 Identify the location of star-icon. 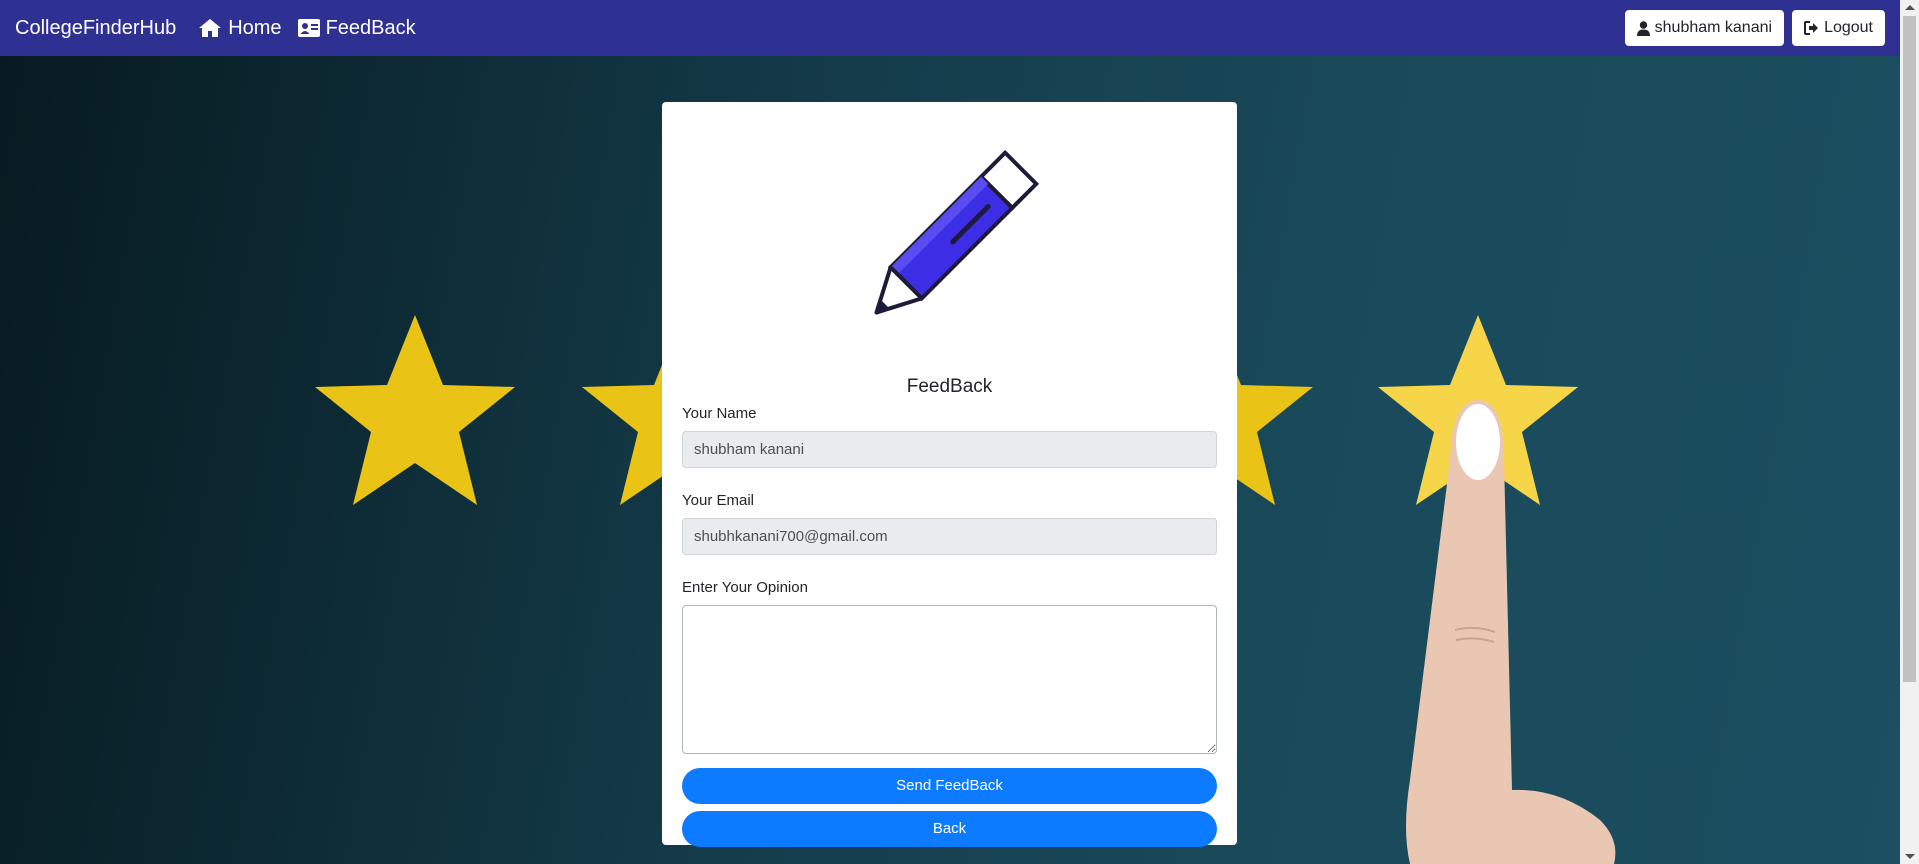
(415, 410).